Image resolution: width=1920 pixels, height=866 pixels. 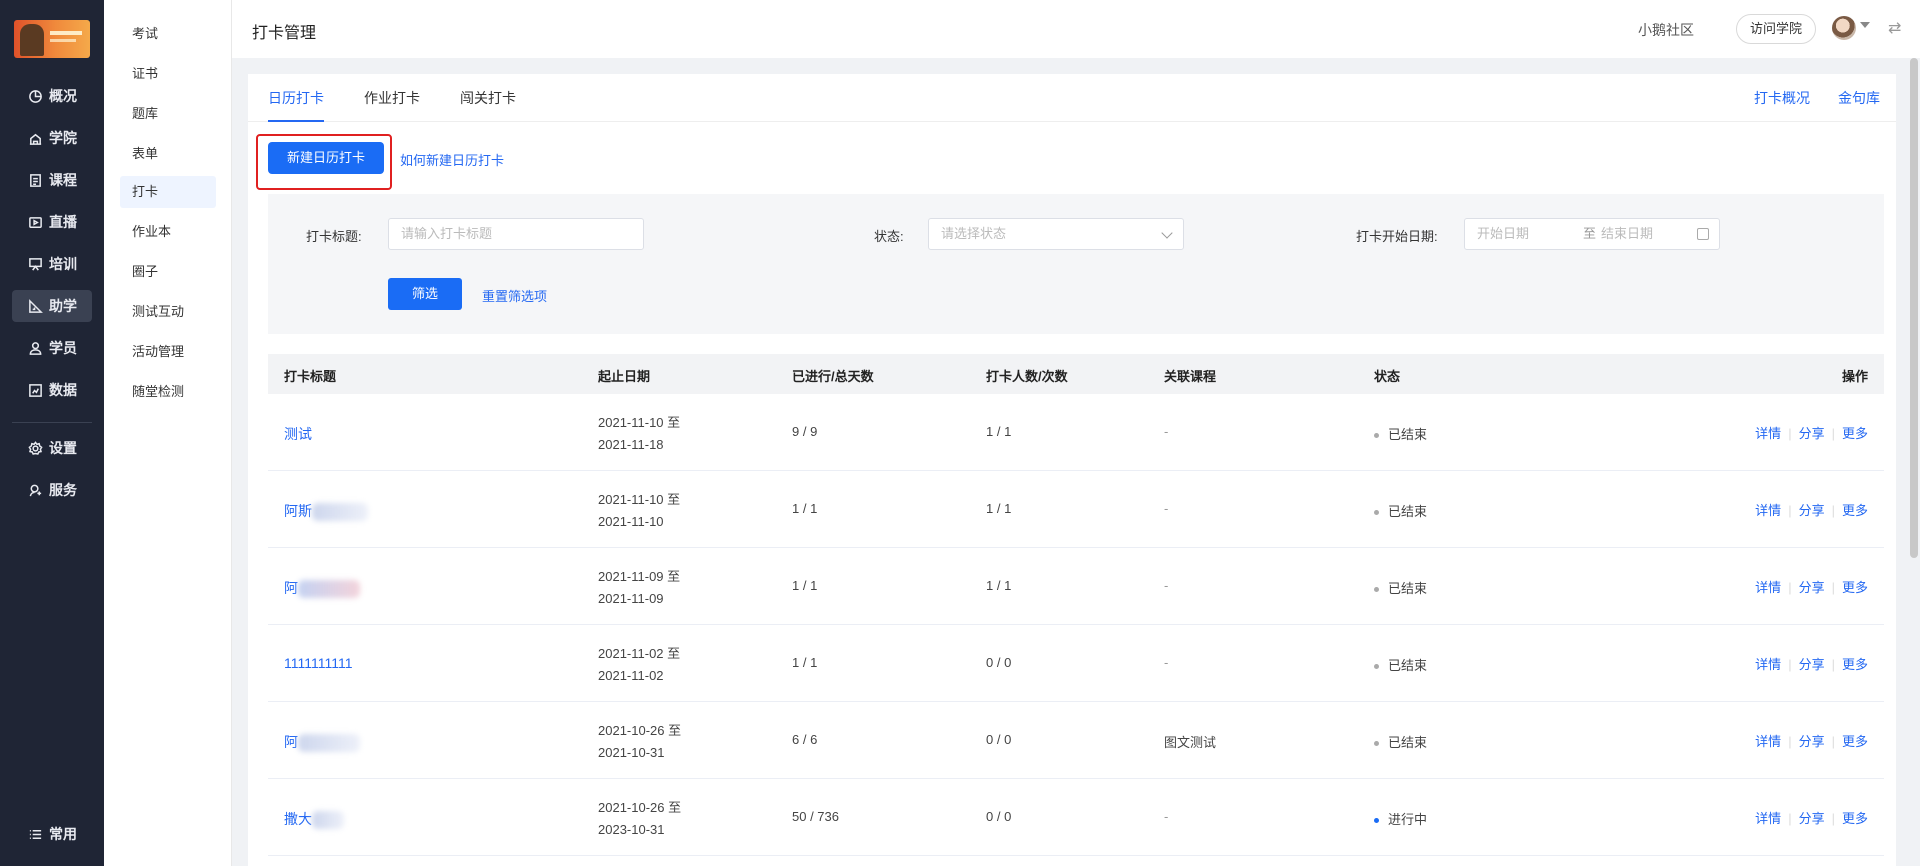 What do you see at coordinates (52, 348) in the screenshot?
I see `sidebar-item-students: 学员` at bounding box center [52, 348].